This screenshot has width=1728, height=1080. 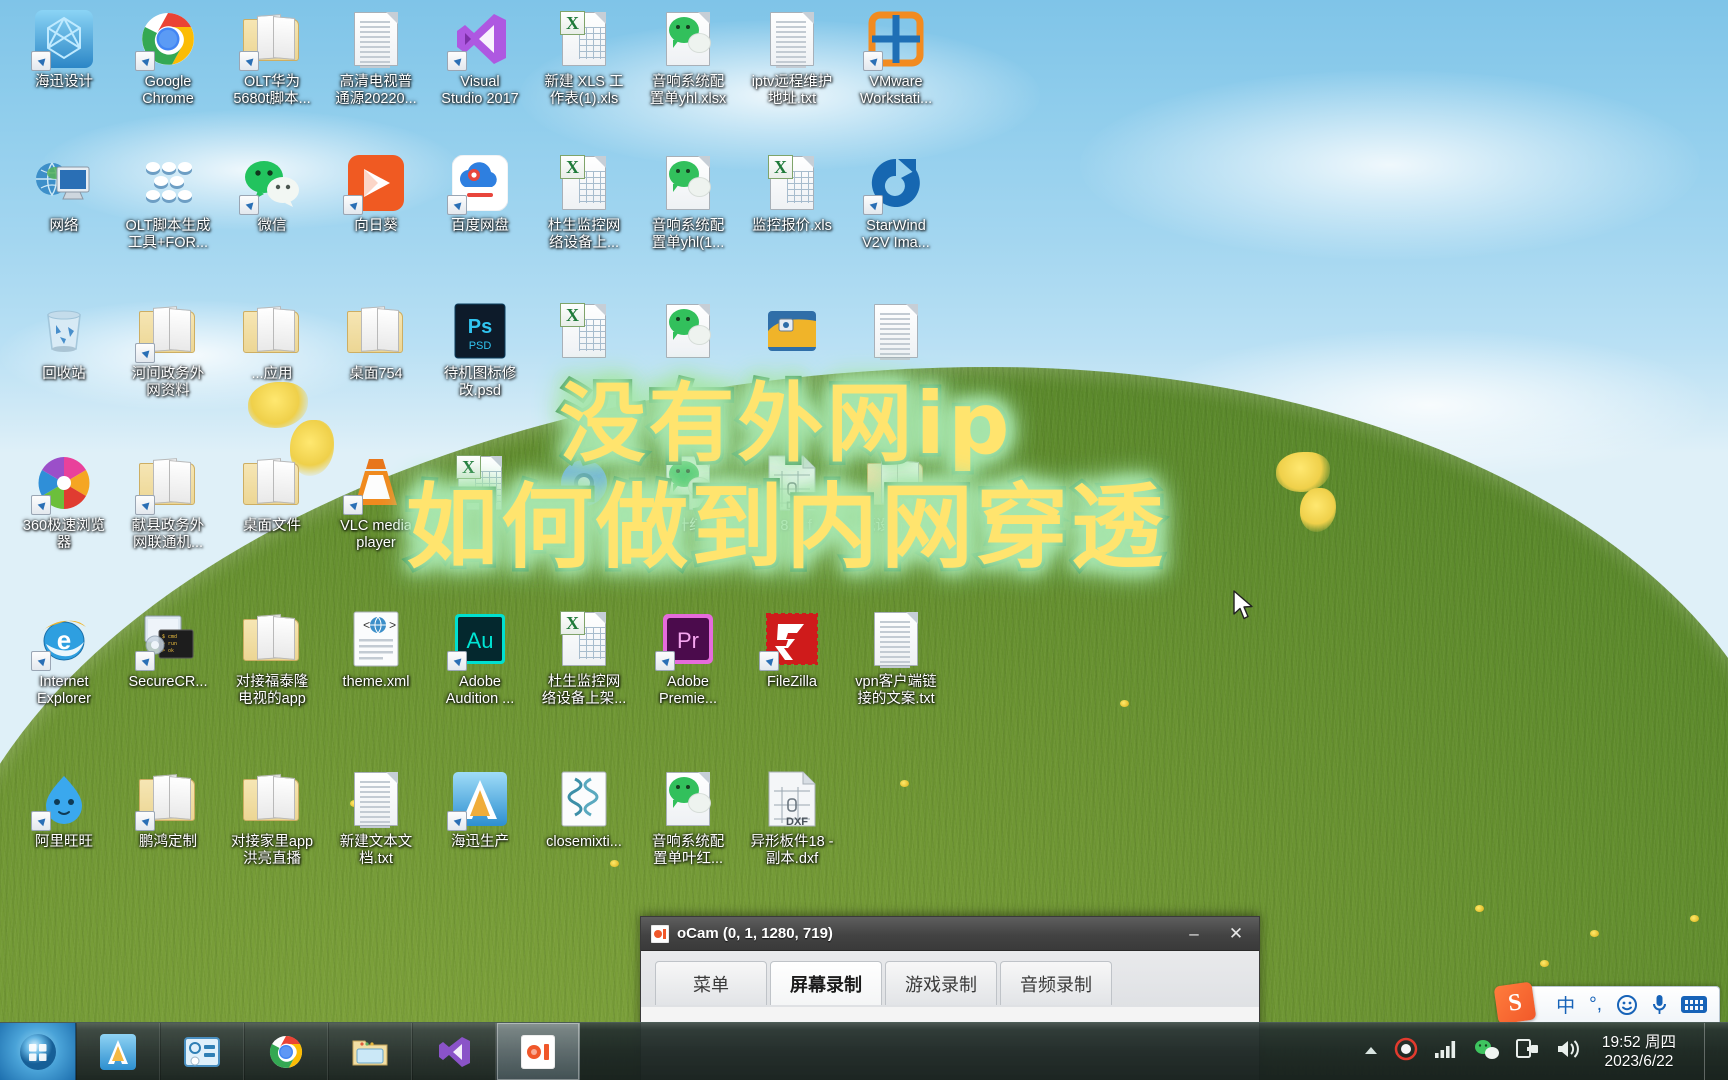 I want to click on system-tray: 19:52 周四 2023/6/22, so click(x=1537, y=1051).